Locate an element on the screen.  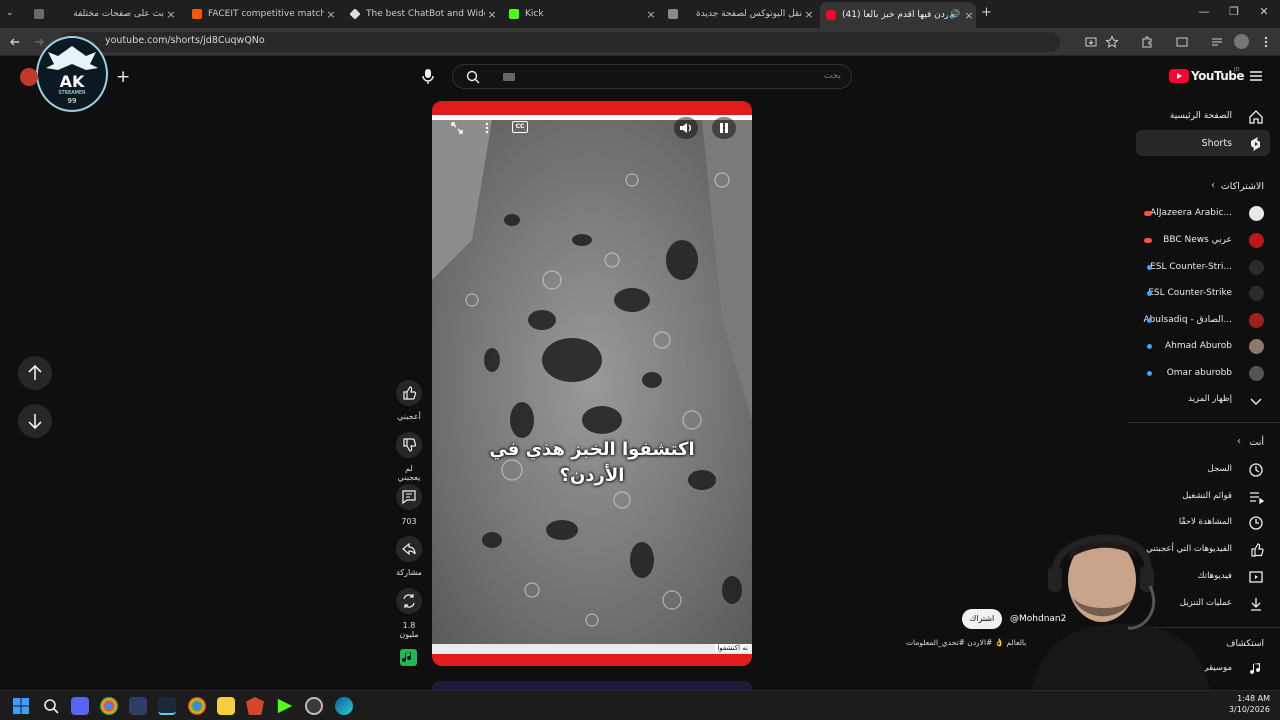
speaker-icon: 🔊 is located at coordinates (955, 15).